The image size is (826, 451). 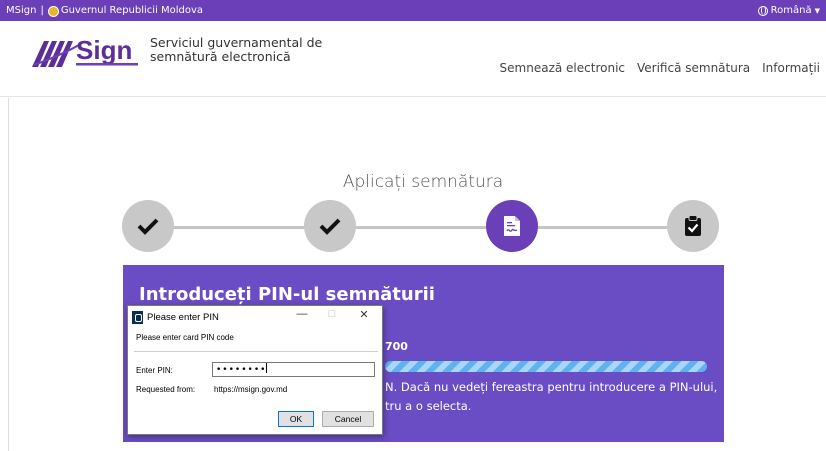 What do you see at coordinates (364, 314) in the screenshot?
I see `close-button: ✕` at bounding box center [364, 314].